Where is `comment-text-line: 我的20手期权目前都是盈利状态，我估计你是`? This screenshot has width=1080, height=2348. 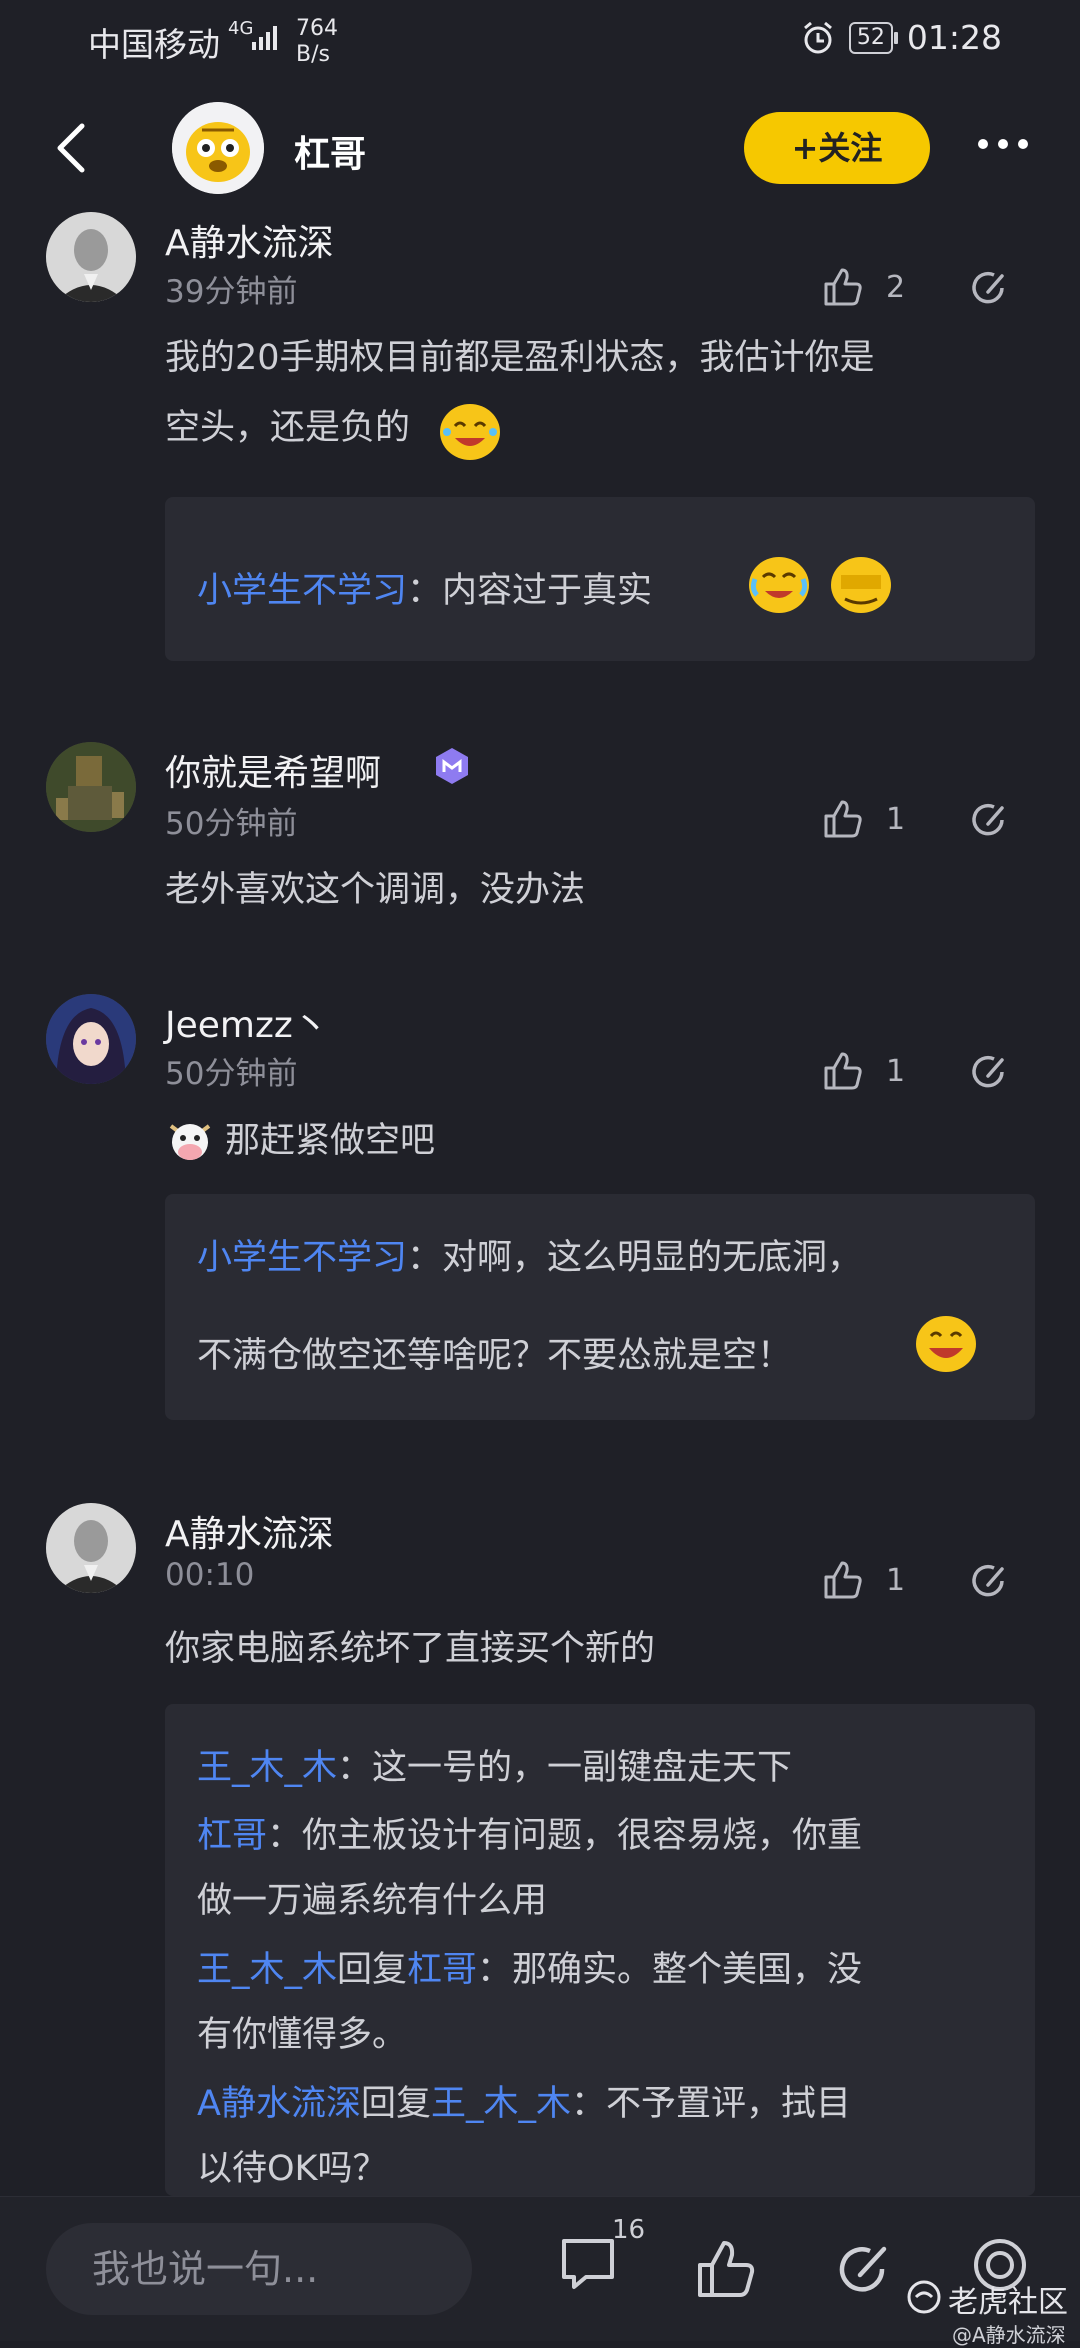
comment-text-line: 我的20手期权目前都是盈利状态，我估计你是 is located at coordinates (520, 358).